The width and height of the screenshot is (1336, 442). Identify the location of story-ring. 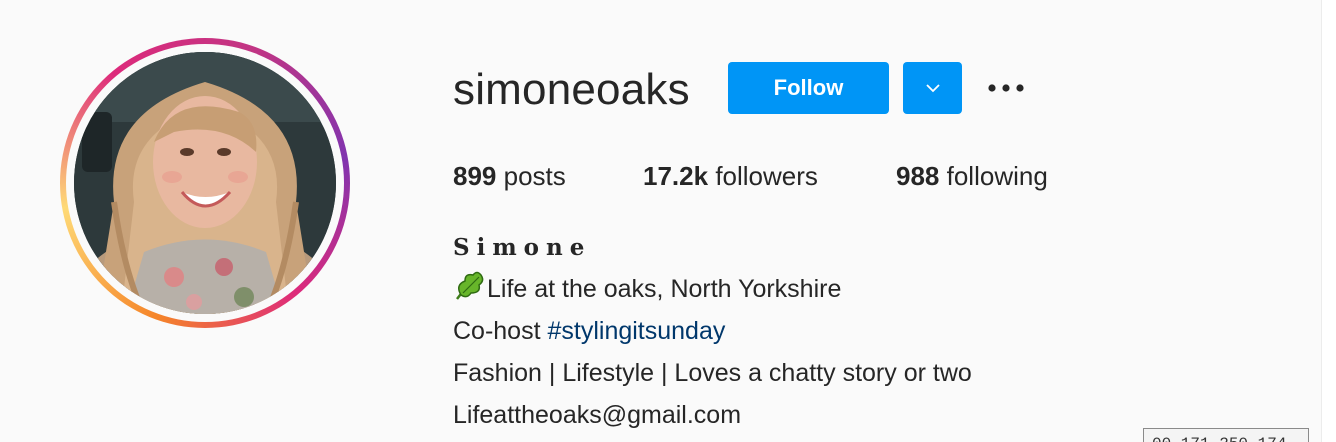
(205, 183).